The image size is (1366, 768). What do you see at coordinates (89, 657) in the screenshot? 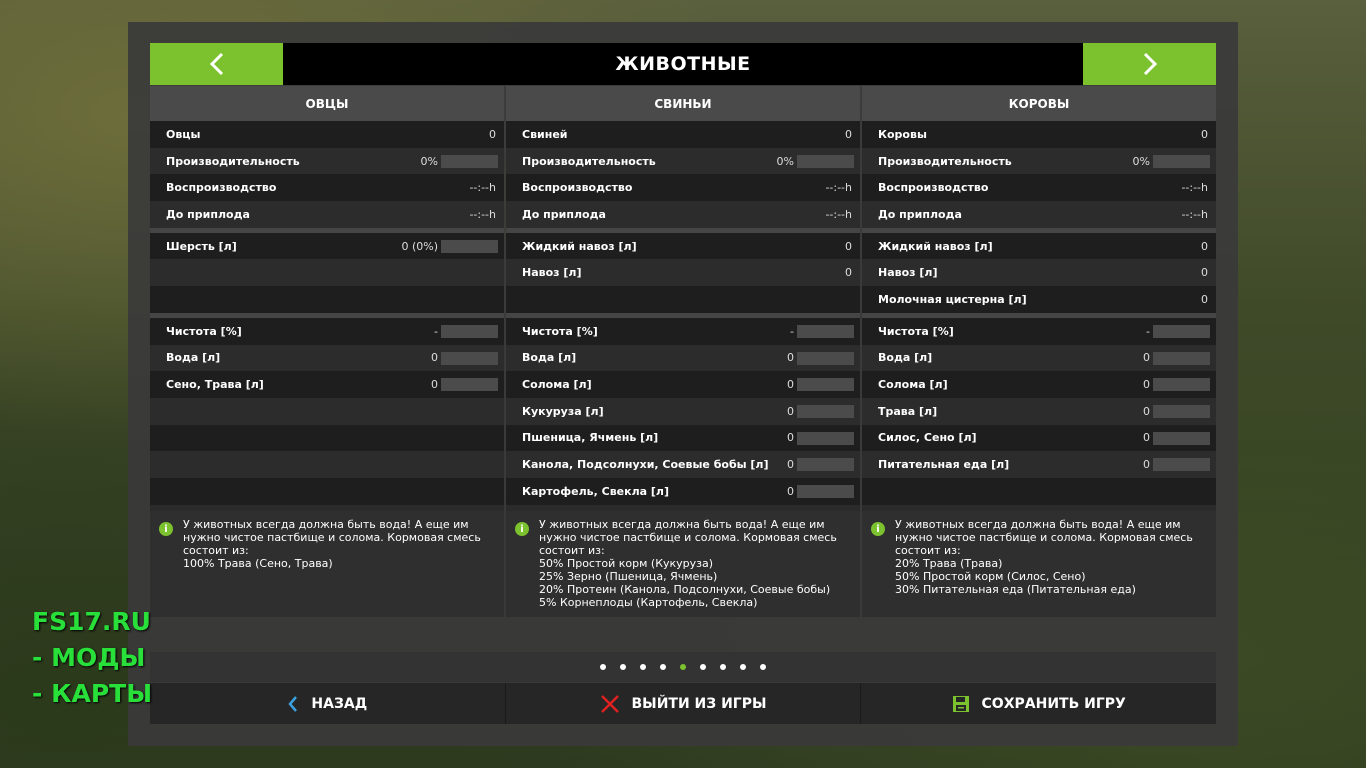
I see `watermark-line: - МОДЫ` at bounding box center [89, 657].